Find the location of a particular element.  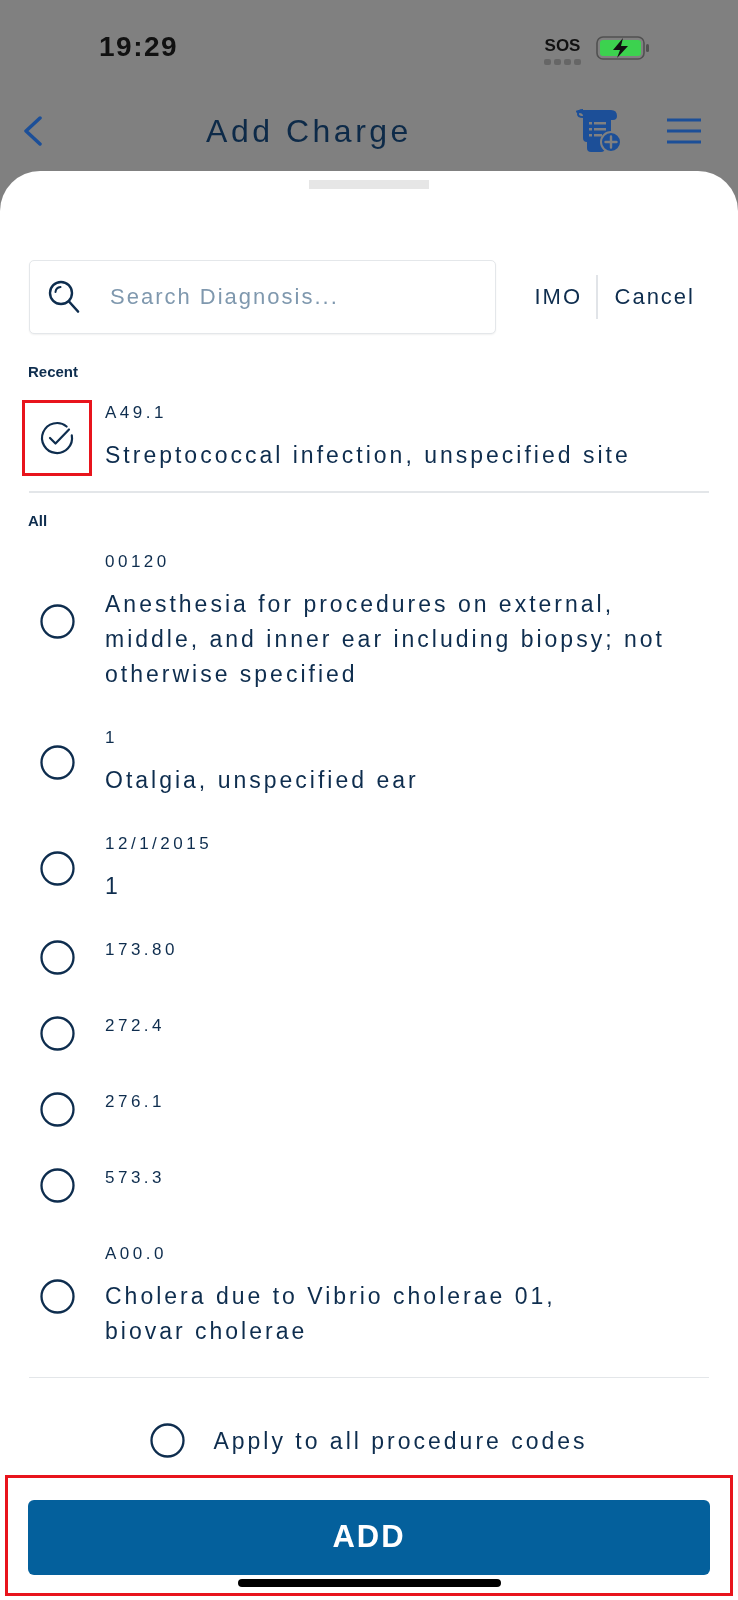

diagnosis-code: 00120 is located at coordinates (138, 561).